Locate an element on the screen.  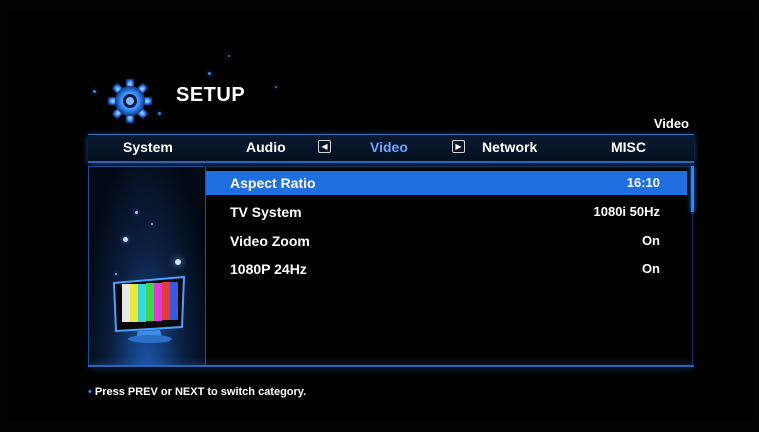
setting-value: 1080i 50Hz is located at coordinates (627, 211).